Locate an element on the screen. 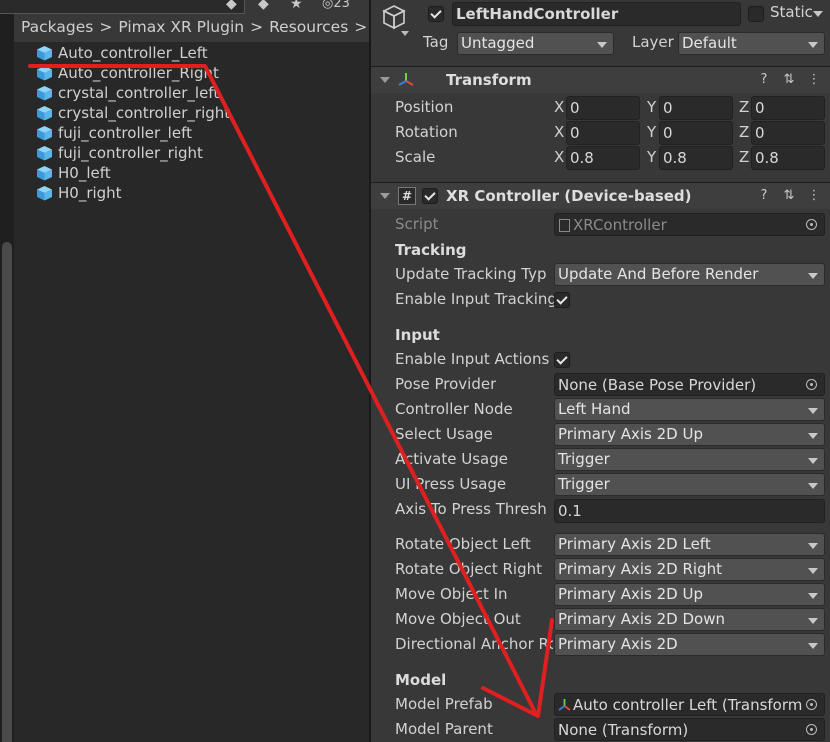  scale-x-field: 0.8 is located at coordinates (603, 158).